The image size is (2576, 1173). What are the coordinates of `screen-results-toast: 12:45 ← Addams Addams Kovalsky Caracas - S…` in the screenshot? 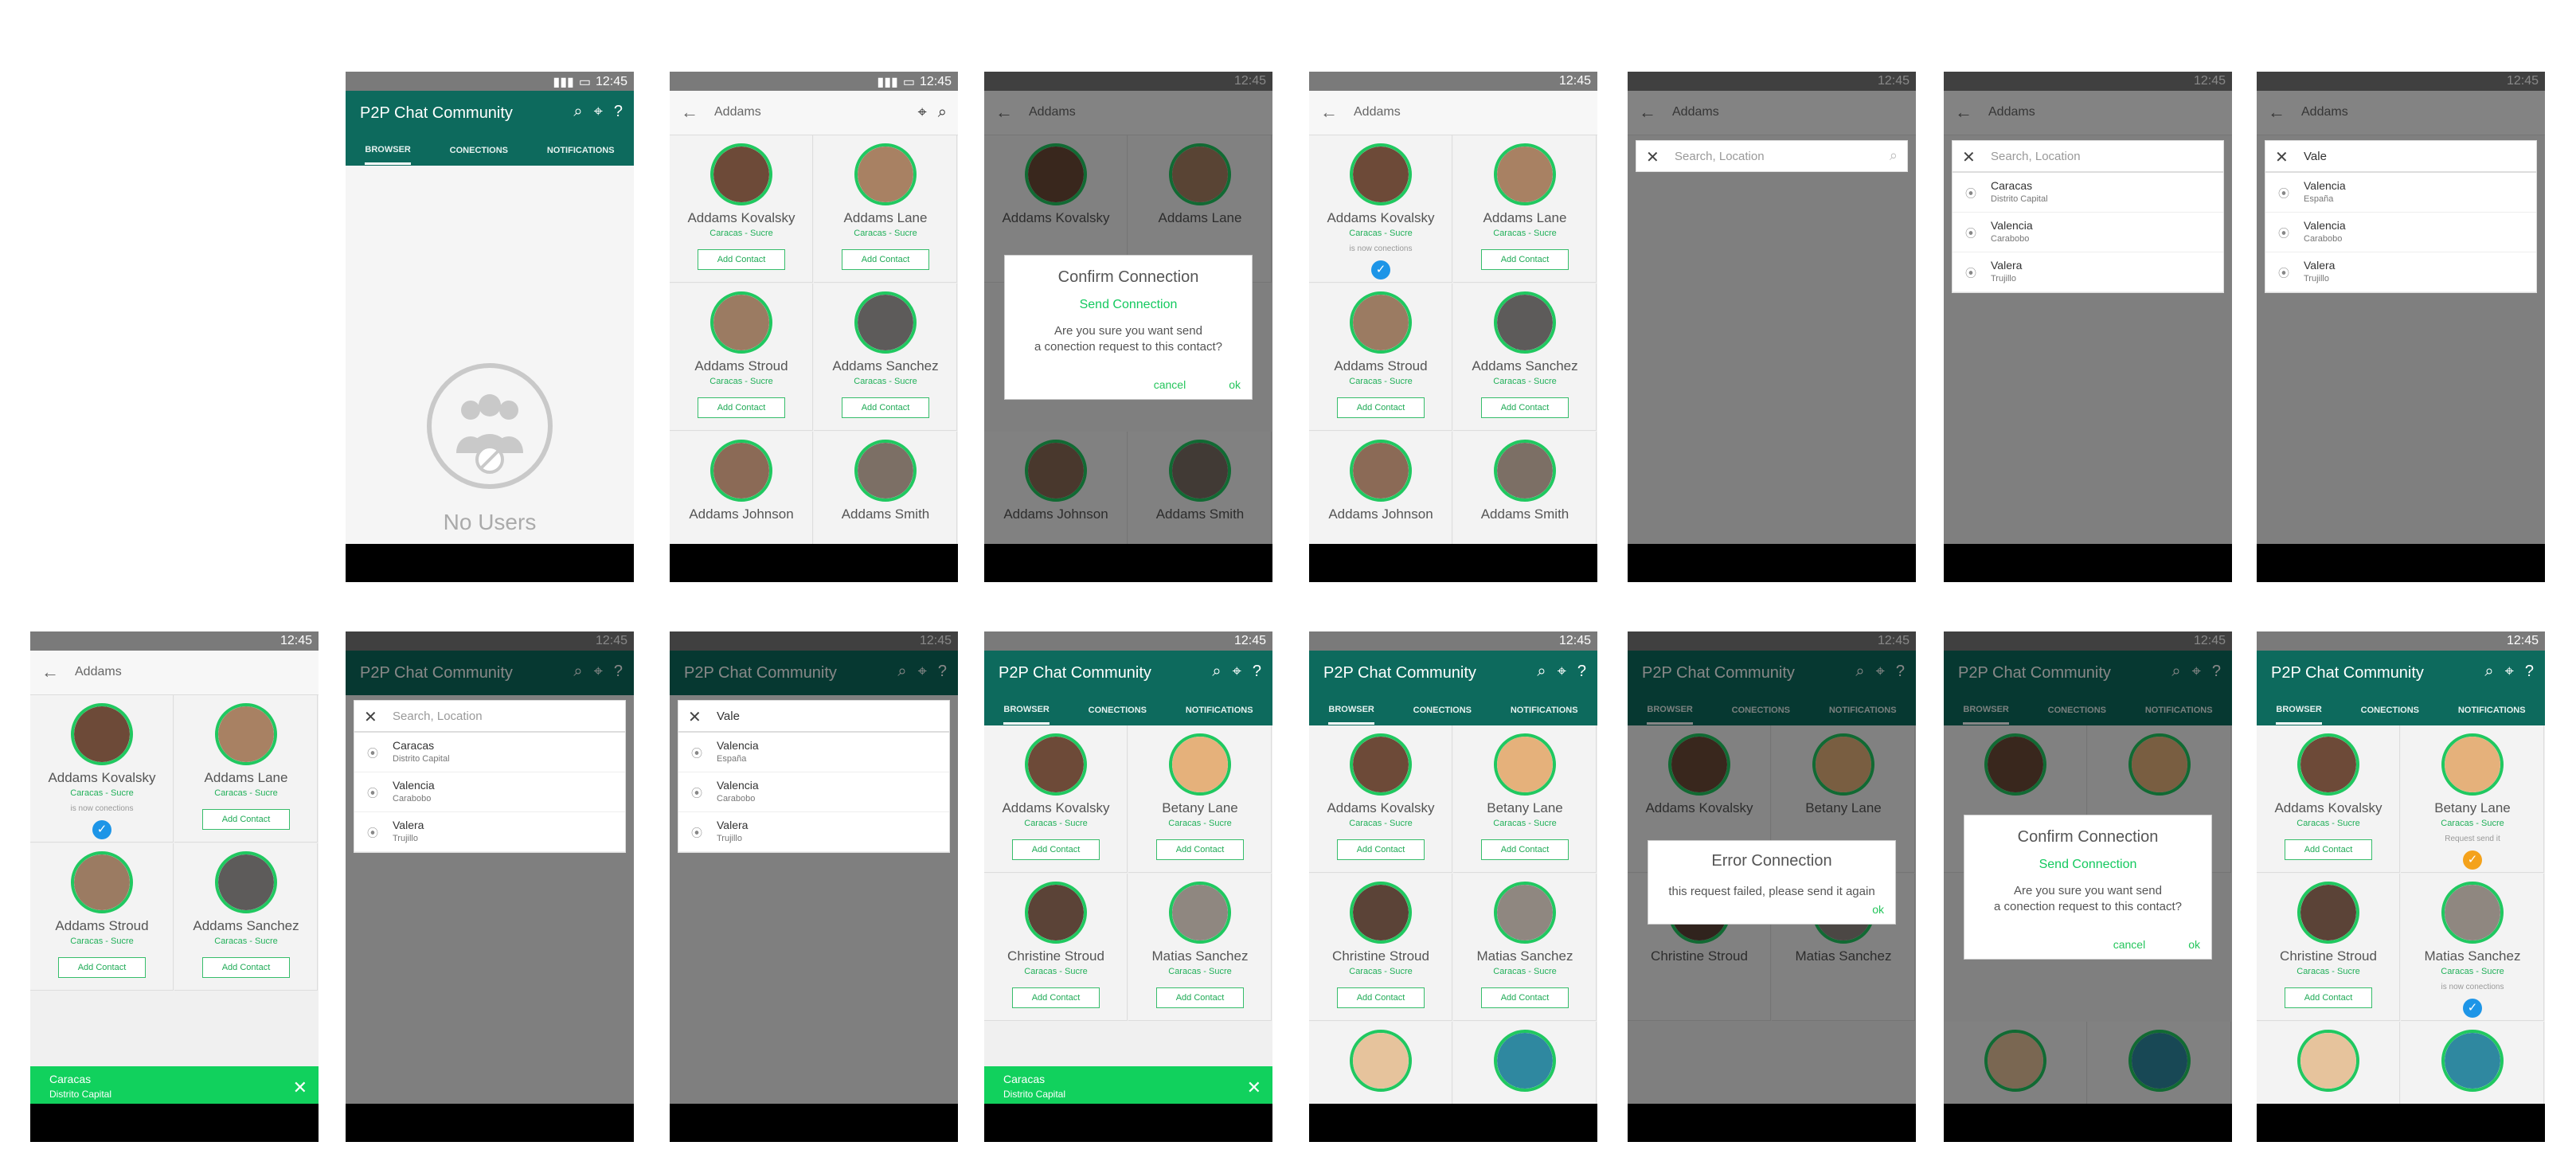 It's located at (174, 886).